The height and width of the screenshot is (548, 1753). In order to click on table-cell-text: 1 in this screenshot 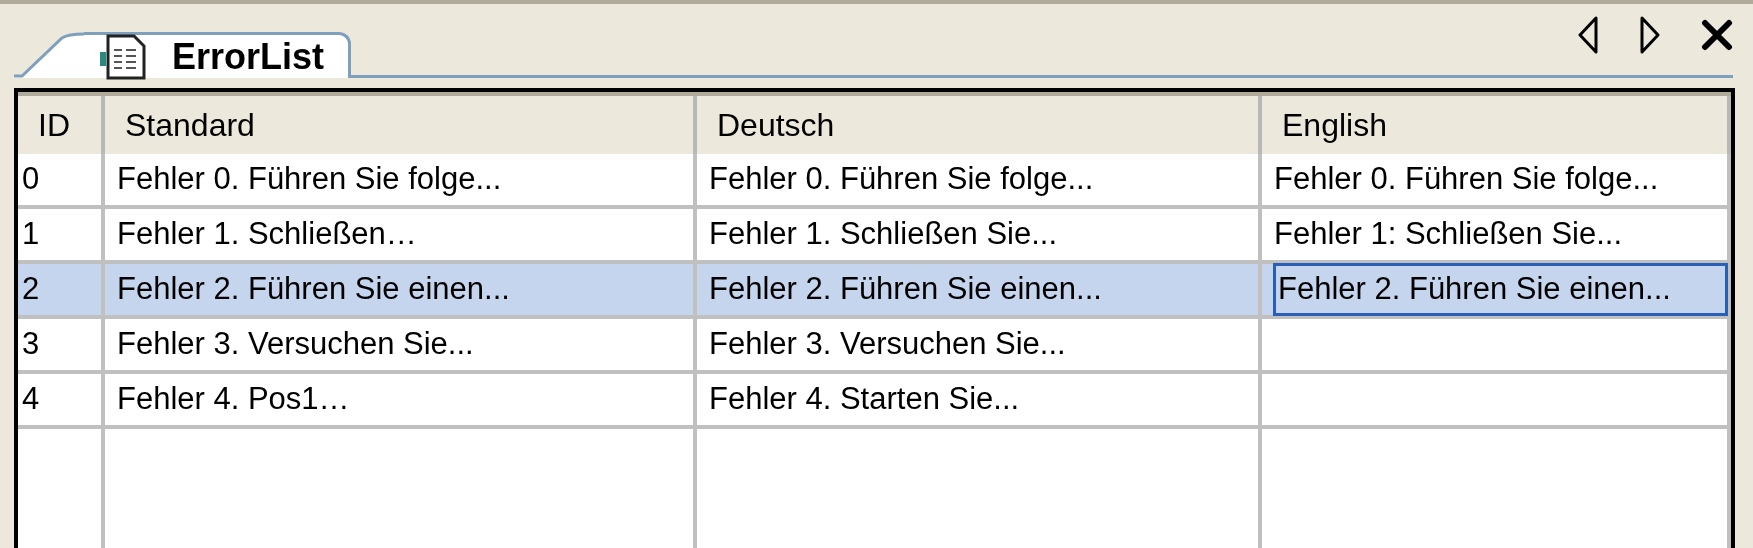, I will do `click(31, 234)`.